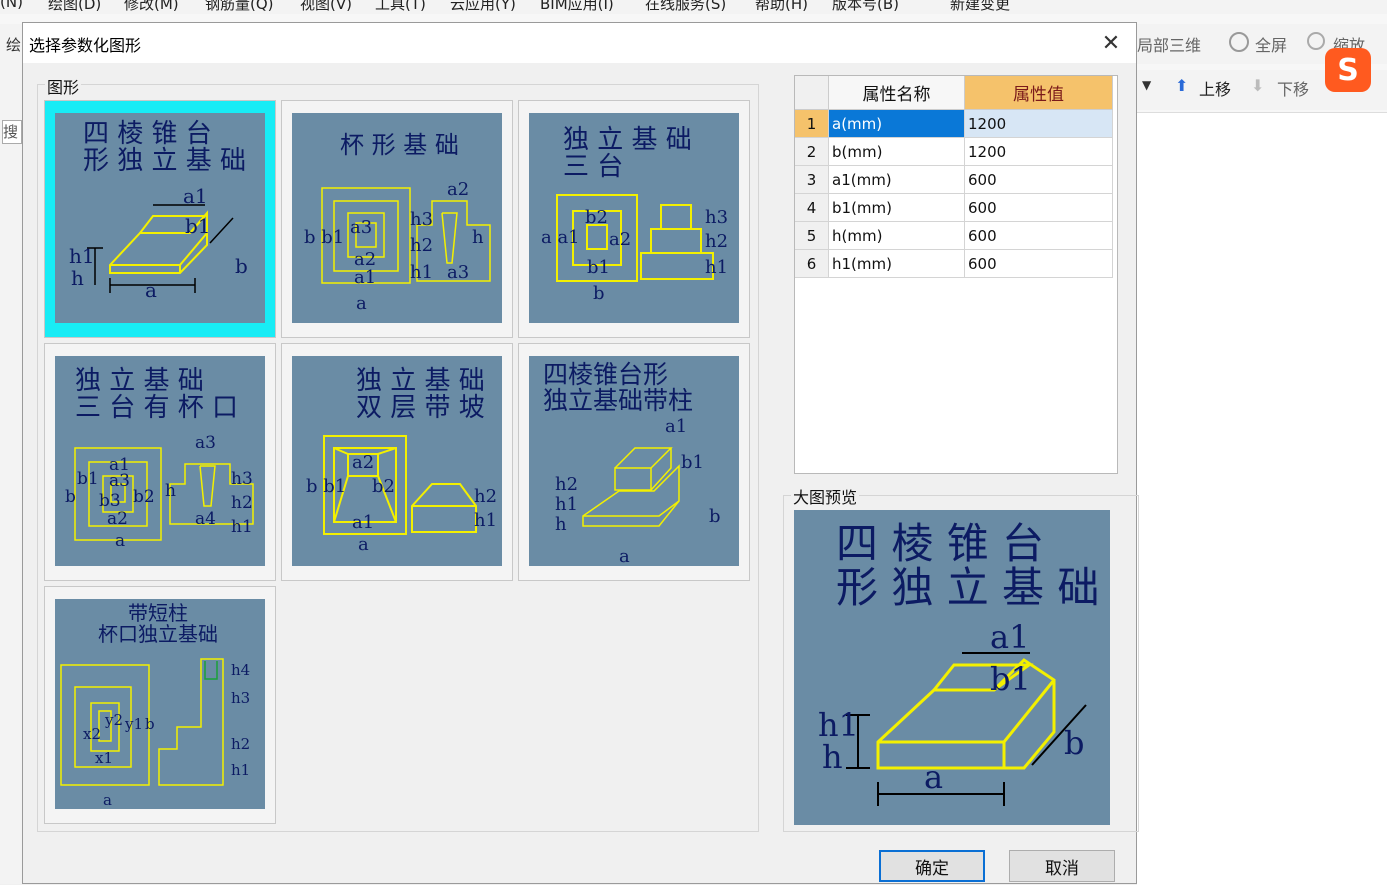 The width and height of the screenshot is (1387, 885). What do you see at coordinates (1239, 42) in the screenshot?
I see `fullscreen-icon` at bounding box center [1239, 42].